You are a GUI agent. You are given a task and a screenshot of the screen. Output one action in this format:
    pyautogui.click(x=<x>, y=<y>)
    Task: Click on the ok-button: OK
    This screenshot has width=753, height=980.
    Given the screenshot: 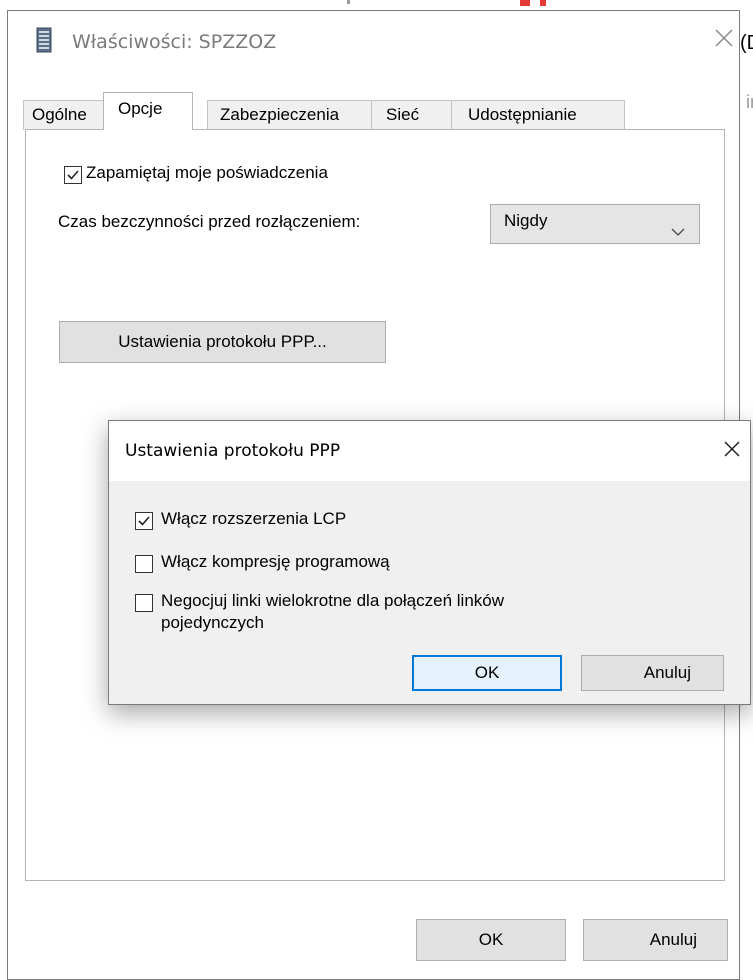 What is the action you would take?
    pyautogui.click(x=491, y=940)
    